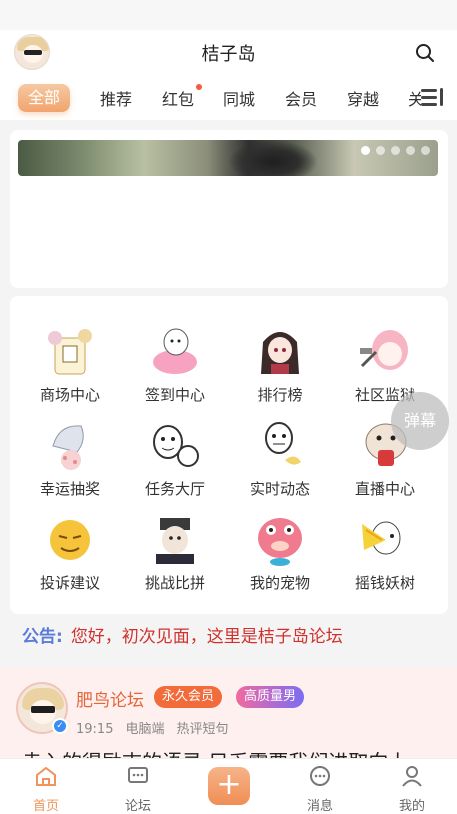 The image size is (457, 814). I want to click on grid-item-task: 任务大厅, so click(175, 457).